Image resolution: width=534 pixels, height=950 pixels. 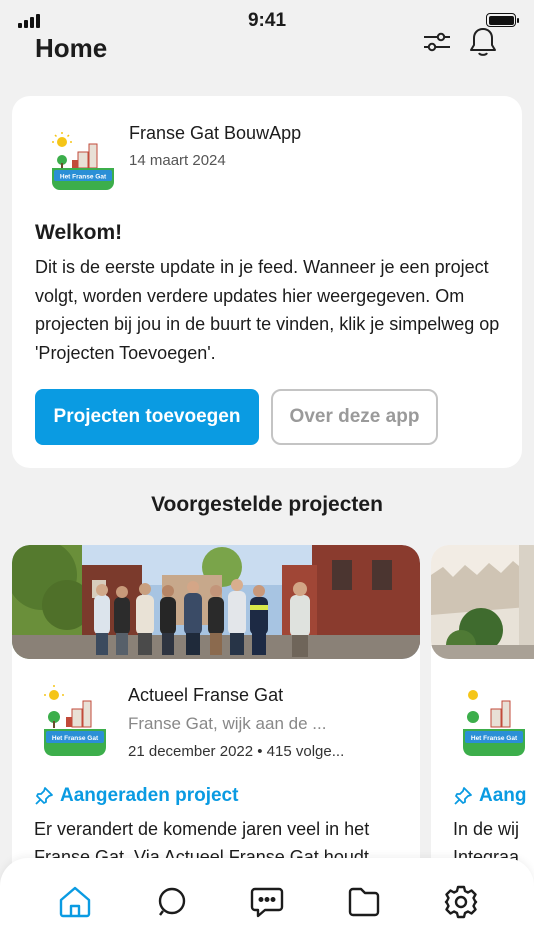 I want to click on franse-gat-logo: Het Franse Gat, so click(x=83, y=163).